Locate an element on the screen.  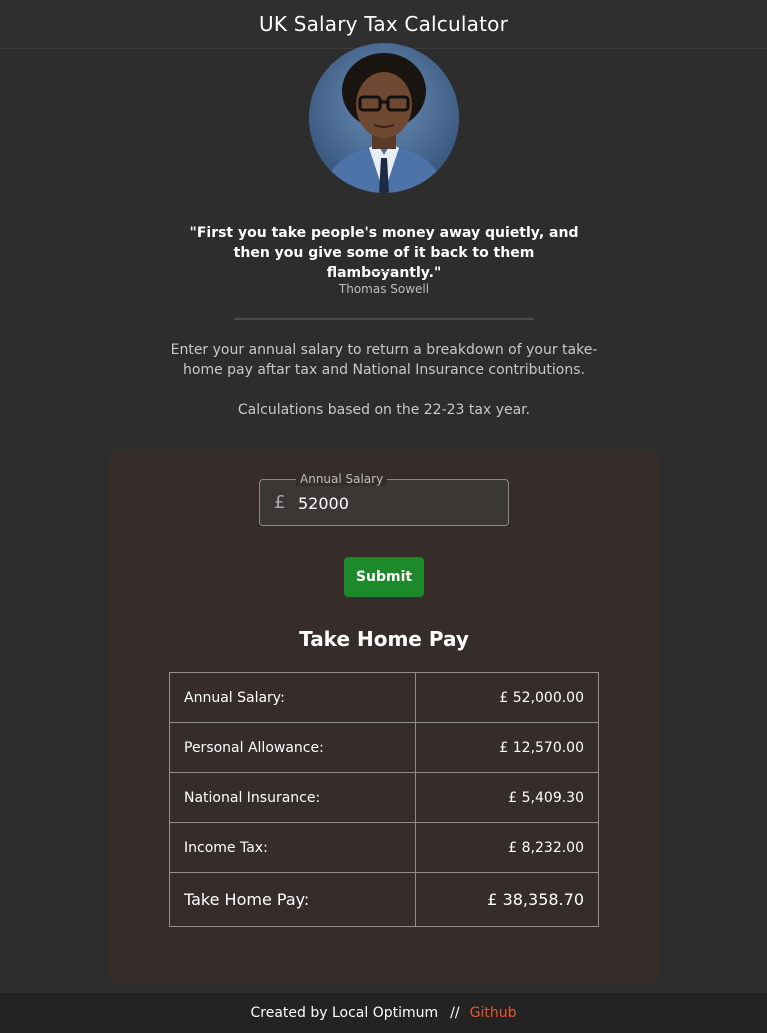
table-row: National Insurance: £ 5,409.30 is located at coordinates (384, 797).